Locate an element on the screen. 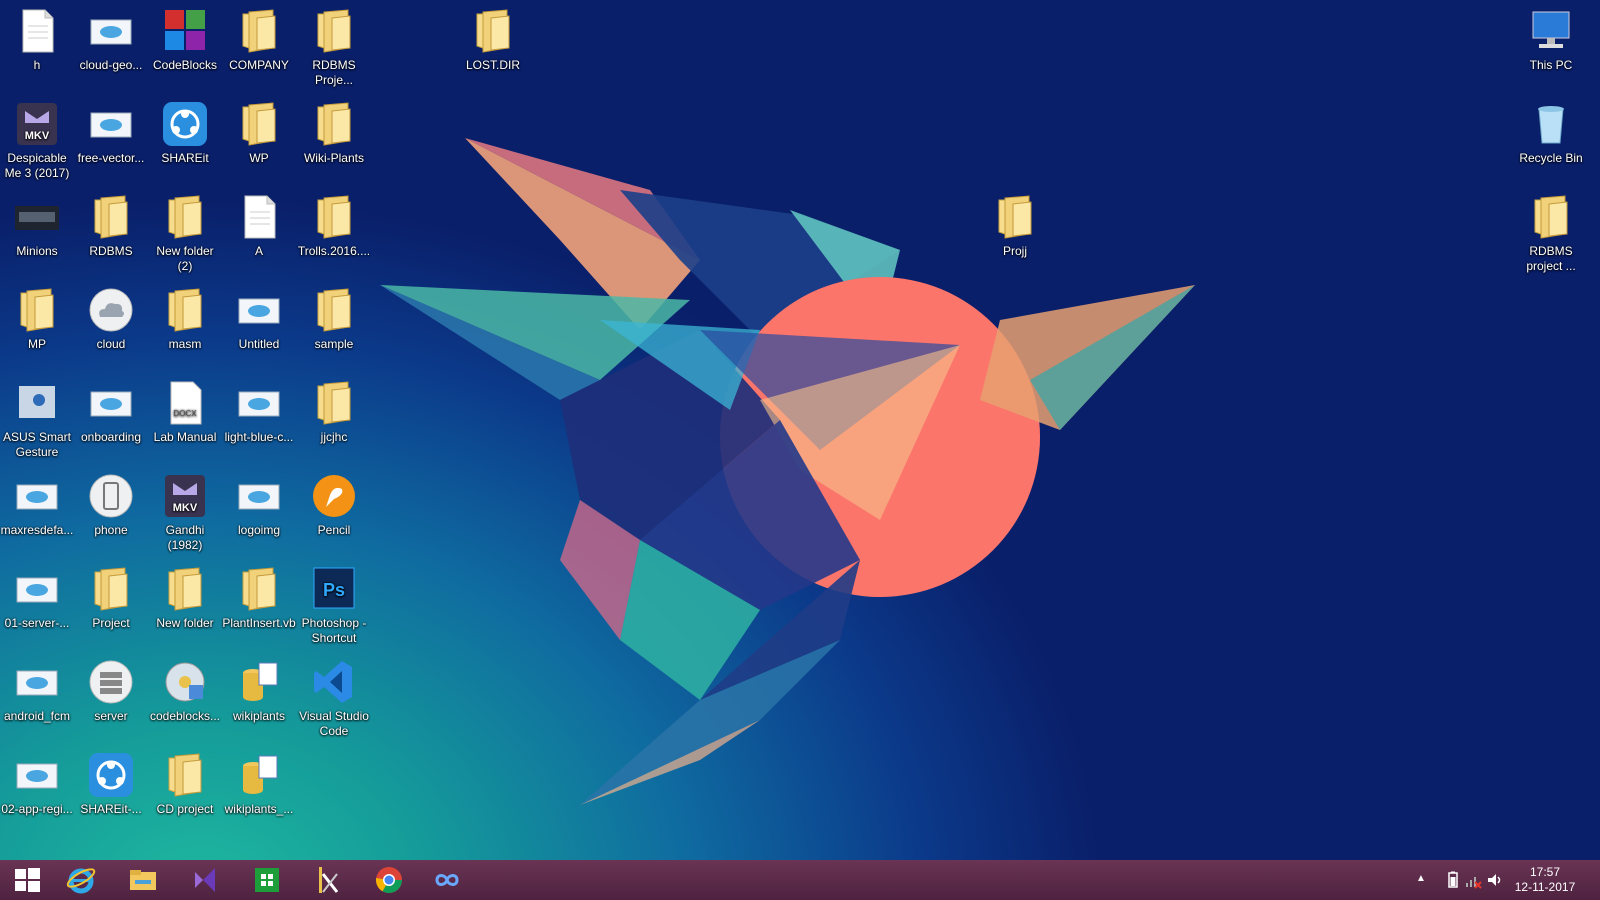 This screenshot has height=900, width=1600. desktop-icon: New folder (2) is located at coordinates (185, 234).